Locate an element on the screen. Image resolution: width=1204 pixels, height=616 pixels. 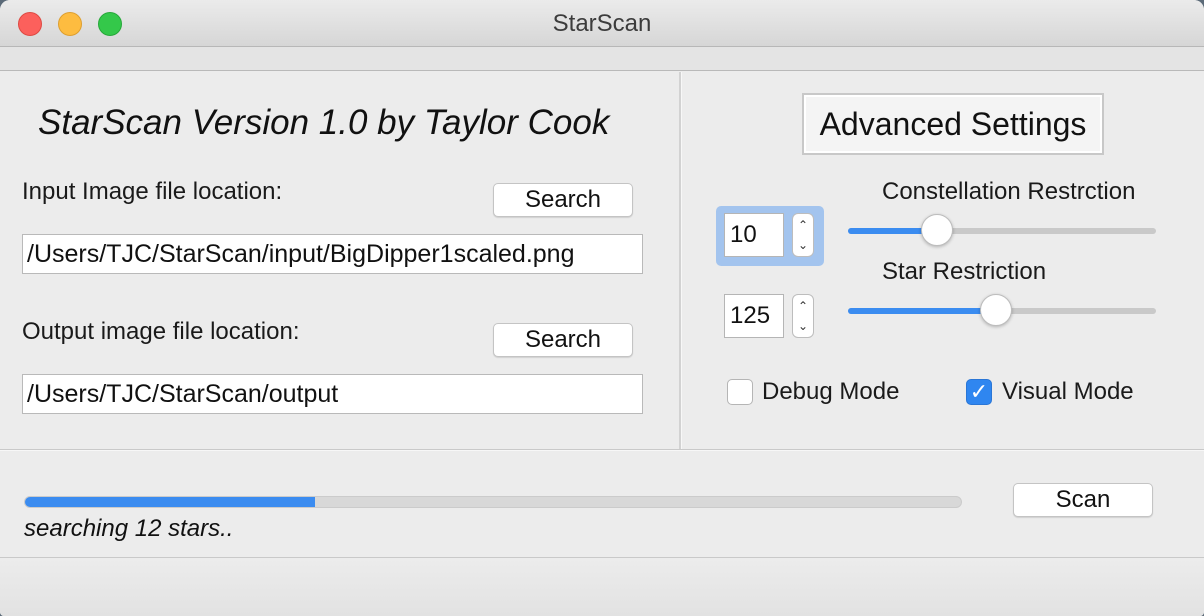
scan-progress-bar is located at coordinates (493, 502).